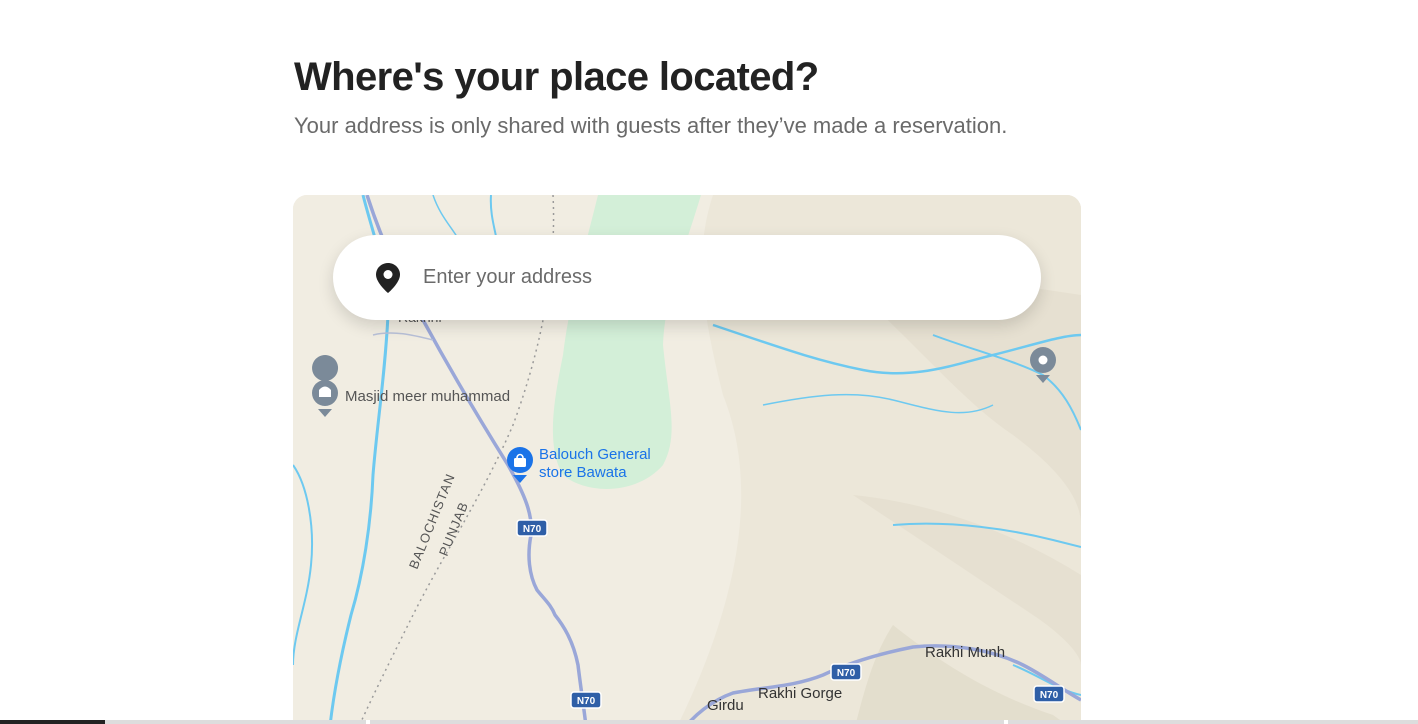 The height and width of the screenshot is (724, 1418). I want to click on progress-fill, so click(52, 722).